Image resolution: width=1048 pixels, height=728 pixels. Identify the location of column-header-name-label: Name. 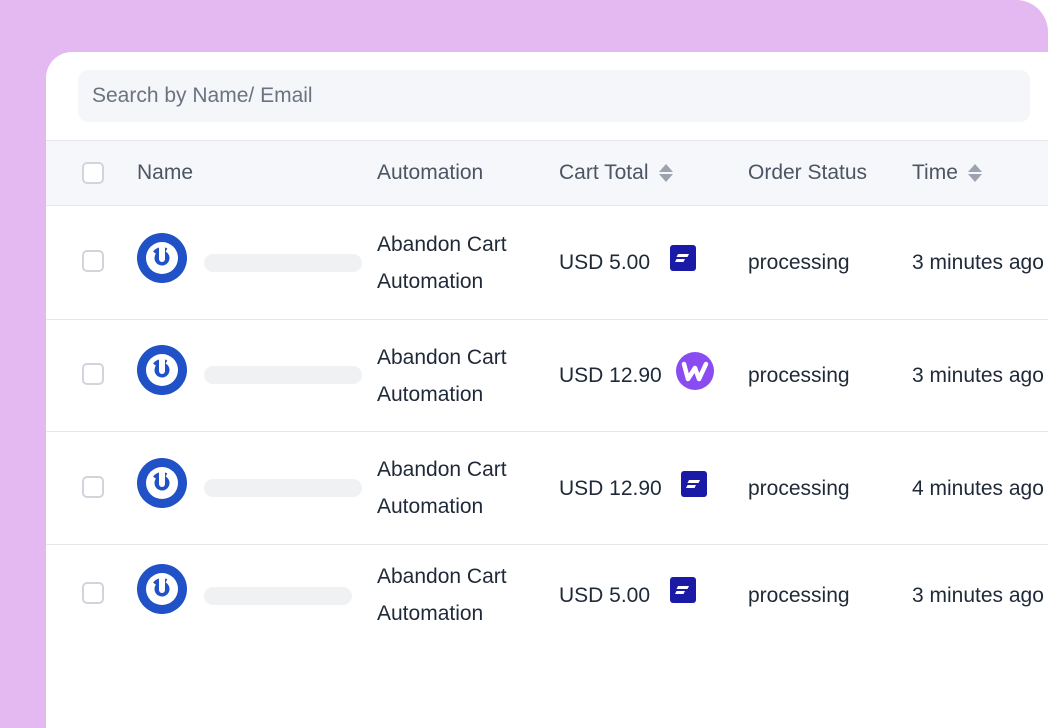
(165, 172).